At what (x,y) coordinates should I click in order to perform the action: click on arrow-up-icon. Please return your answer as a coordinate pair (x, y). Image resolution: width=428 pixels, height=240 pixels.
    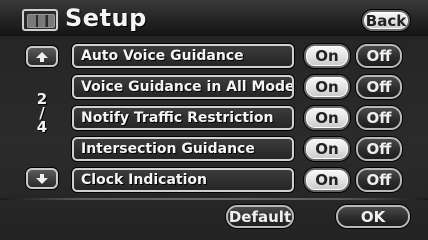
    Looking at the image, I should click on (42, 56).